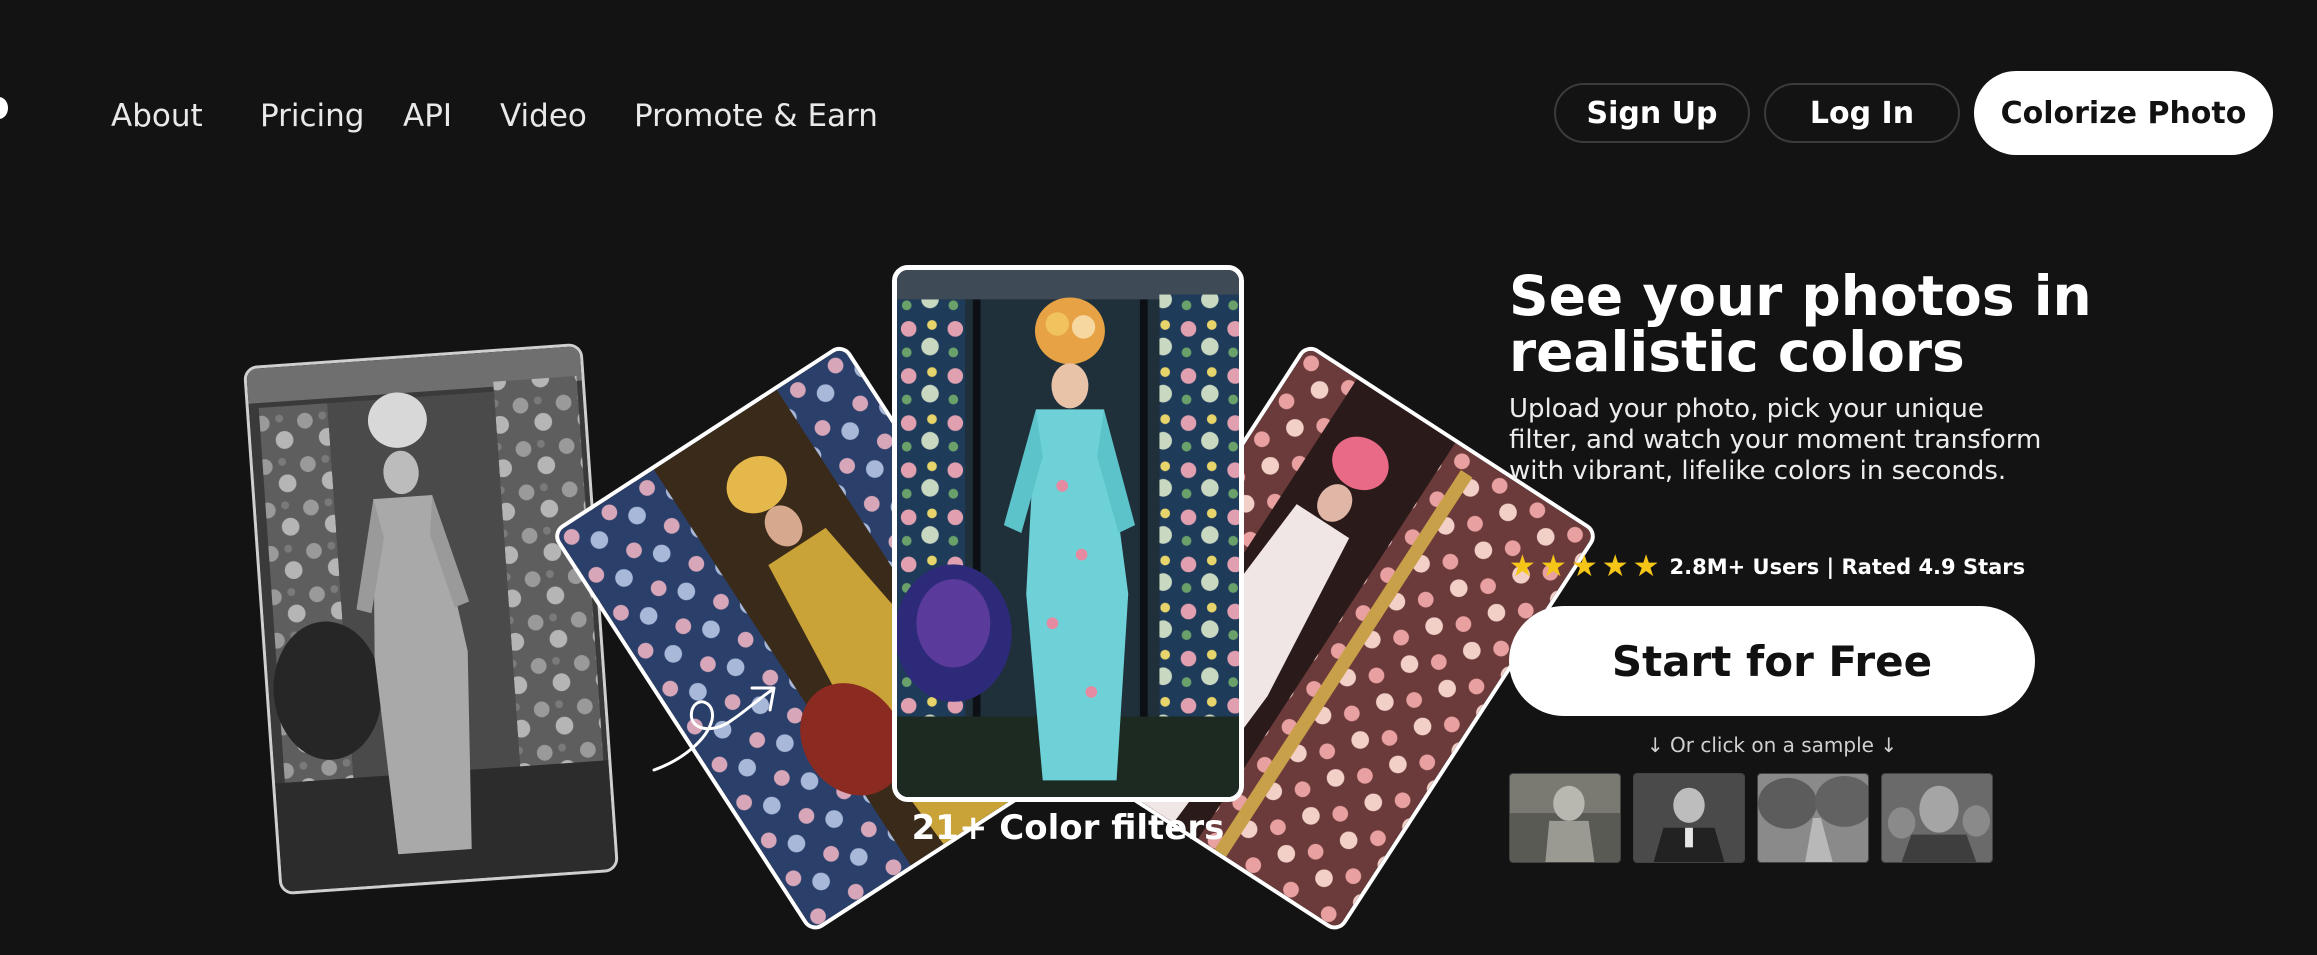 The width and height of the screenshot is (2317, 955). What do you see at coordinates (1862, 113) in the screenshot?
I see `log-in-button: Log In` at bounding box center [1862, 113].